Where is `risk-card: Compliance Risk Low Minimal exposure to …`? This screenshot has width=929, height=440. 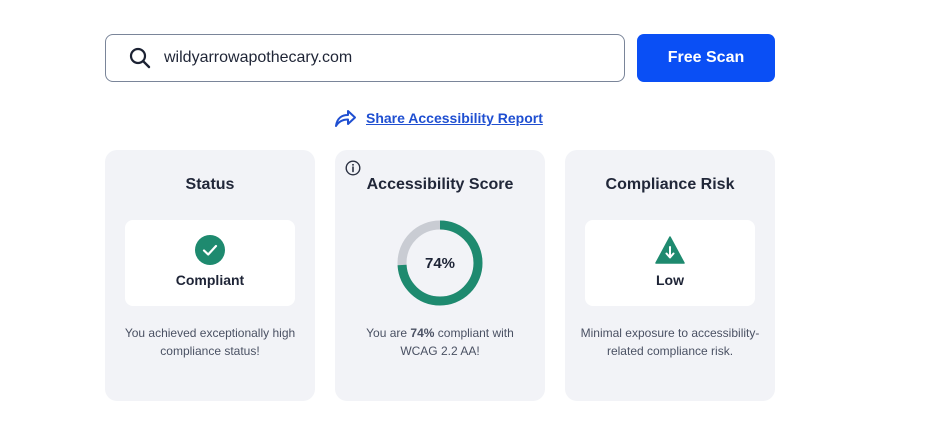 risk-card: Compliance Risk Low Minimal exposure to … is located at coordinates (670, 275).